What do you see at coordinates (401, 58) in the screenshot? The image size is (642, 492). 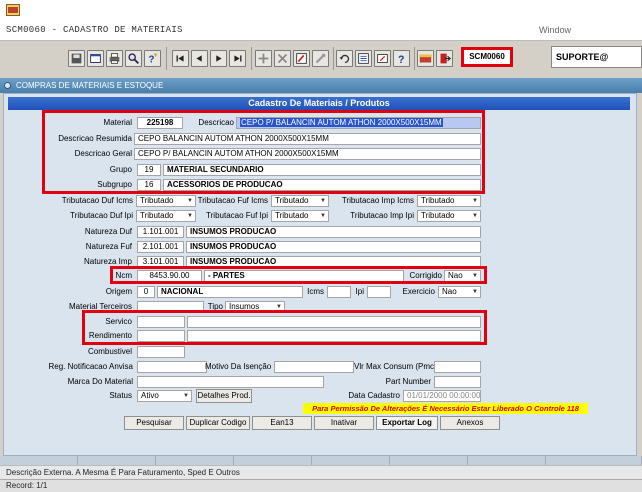 I see `help-icon: ?` at bounding box center [401, 58].